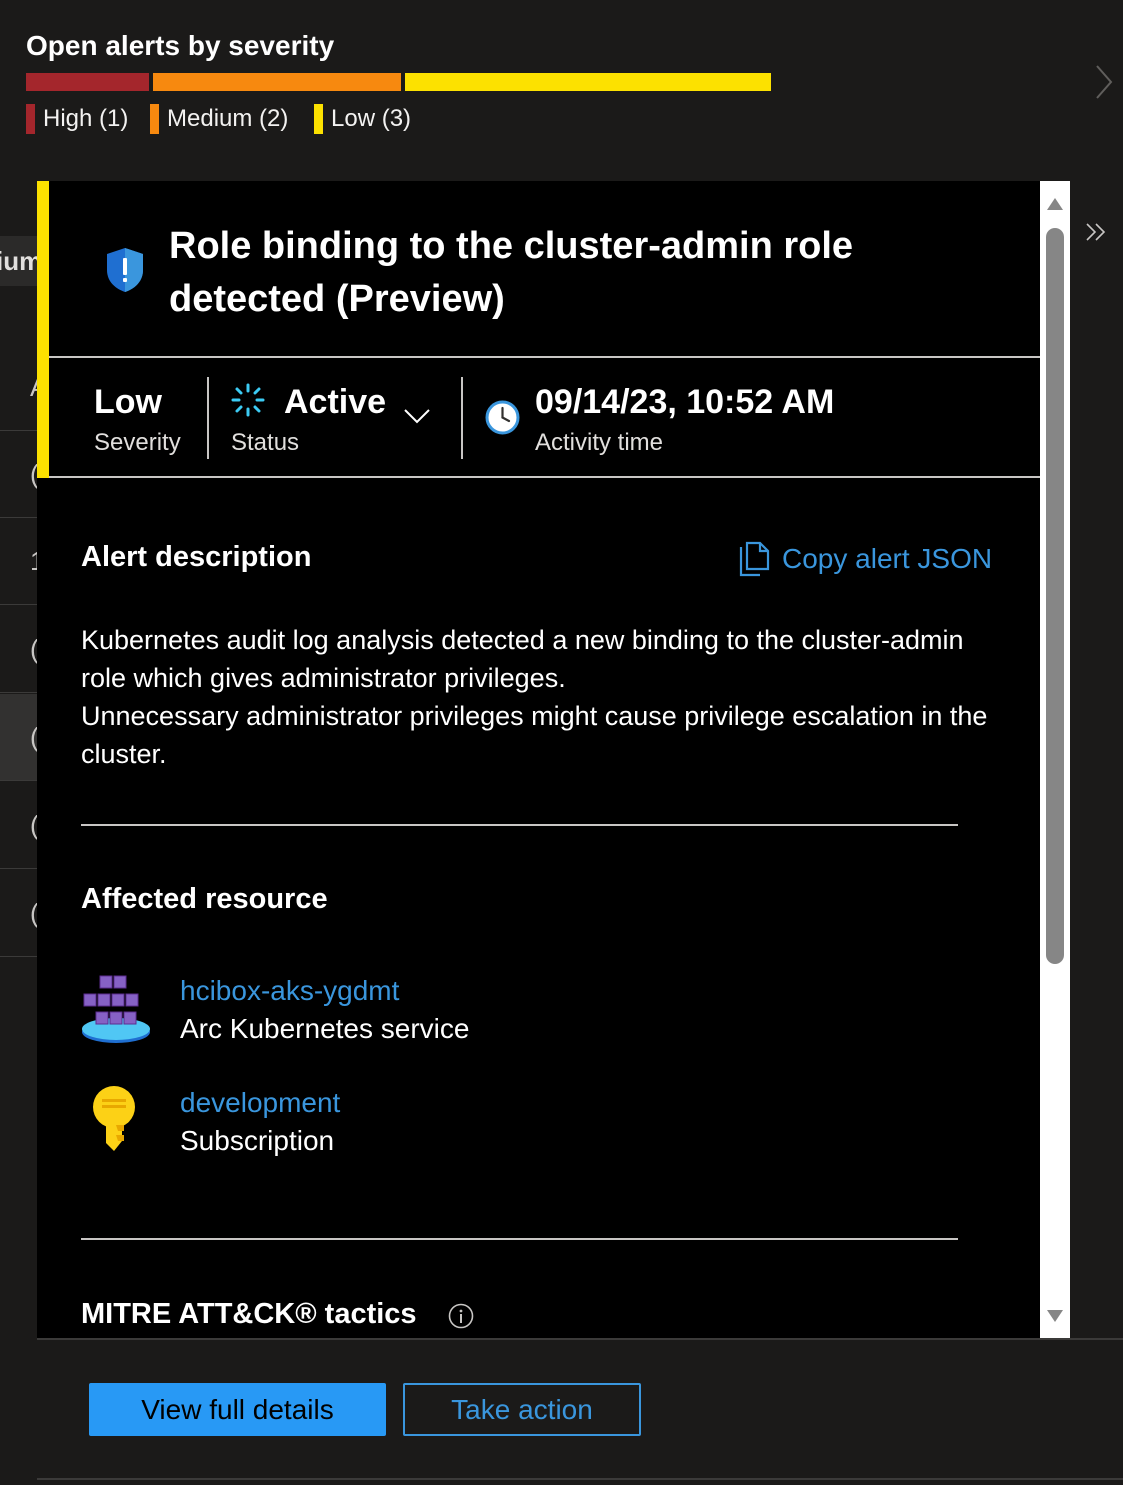 The width and height of the screenshot is (1123, 1485). Describe the element at coordinates (1055, 1316) in the screenshot. I see `scroll-down-arrow-icon` at that location.